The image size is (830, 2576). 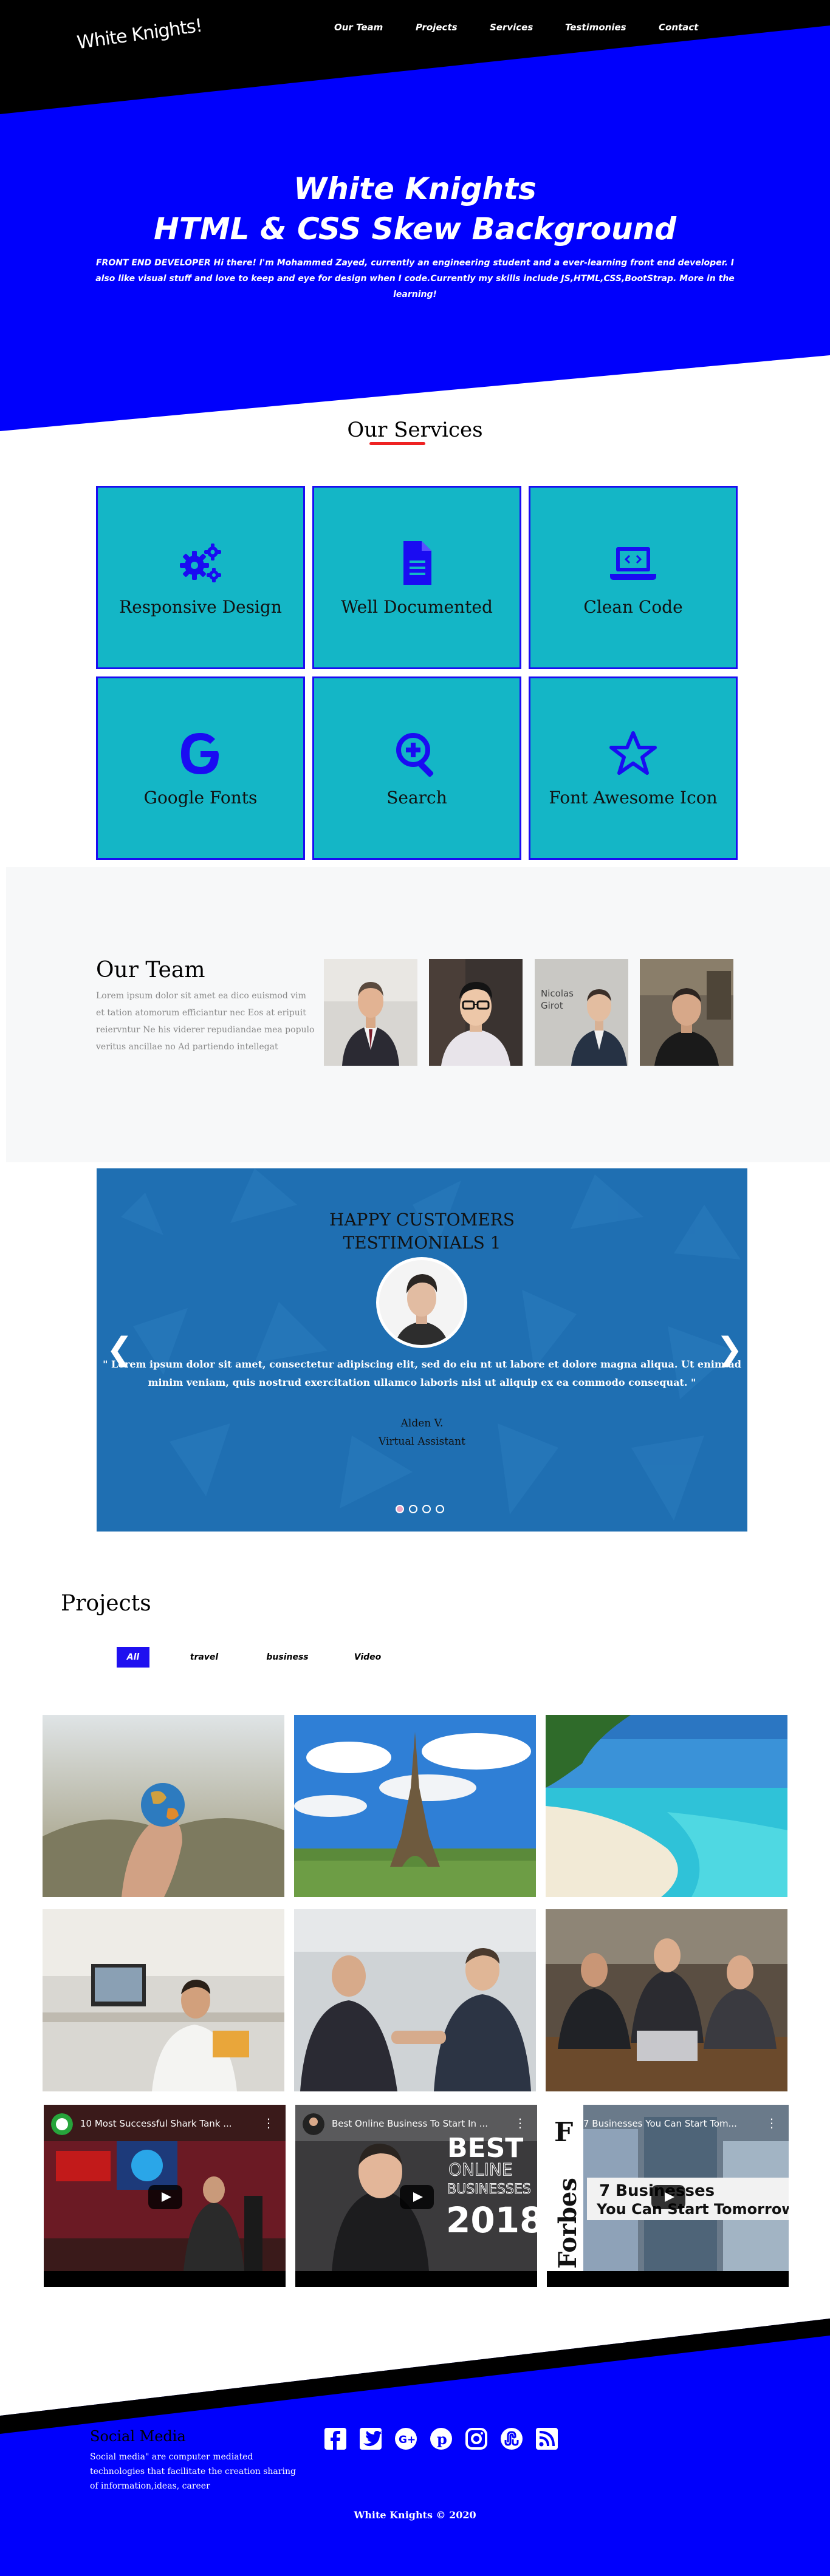 What do you see at coordinates (422, 1243) in the screenshot?
I see `testimonials-subheading: TESTIMONIALS 1` at bounding box center [422, 1243].